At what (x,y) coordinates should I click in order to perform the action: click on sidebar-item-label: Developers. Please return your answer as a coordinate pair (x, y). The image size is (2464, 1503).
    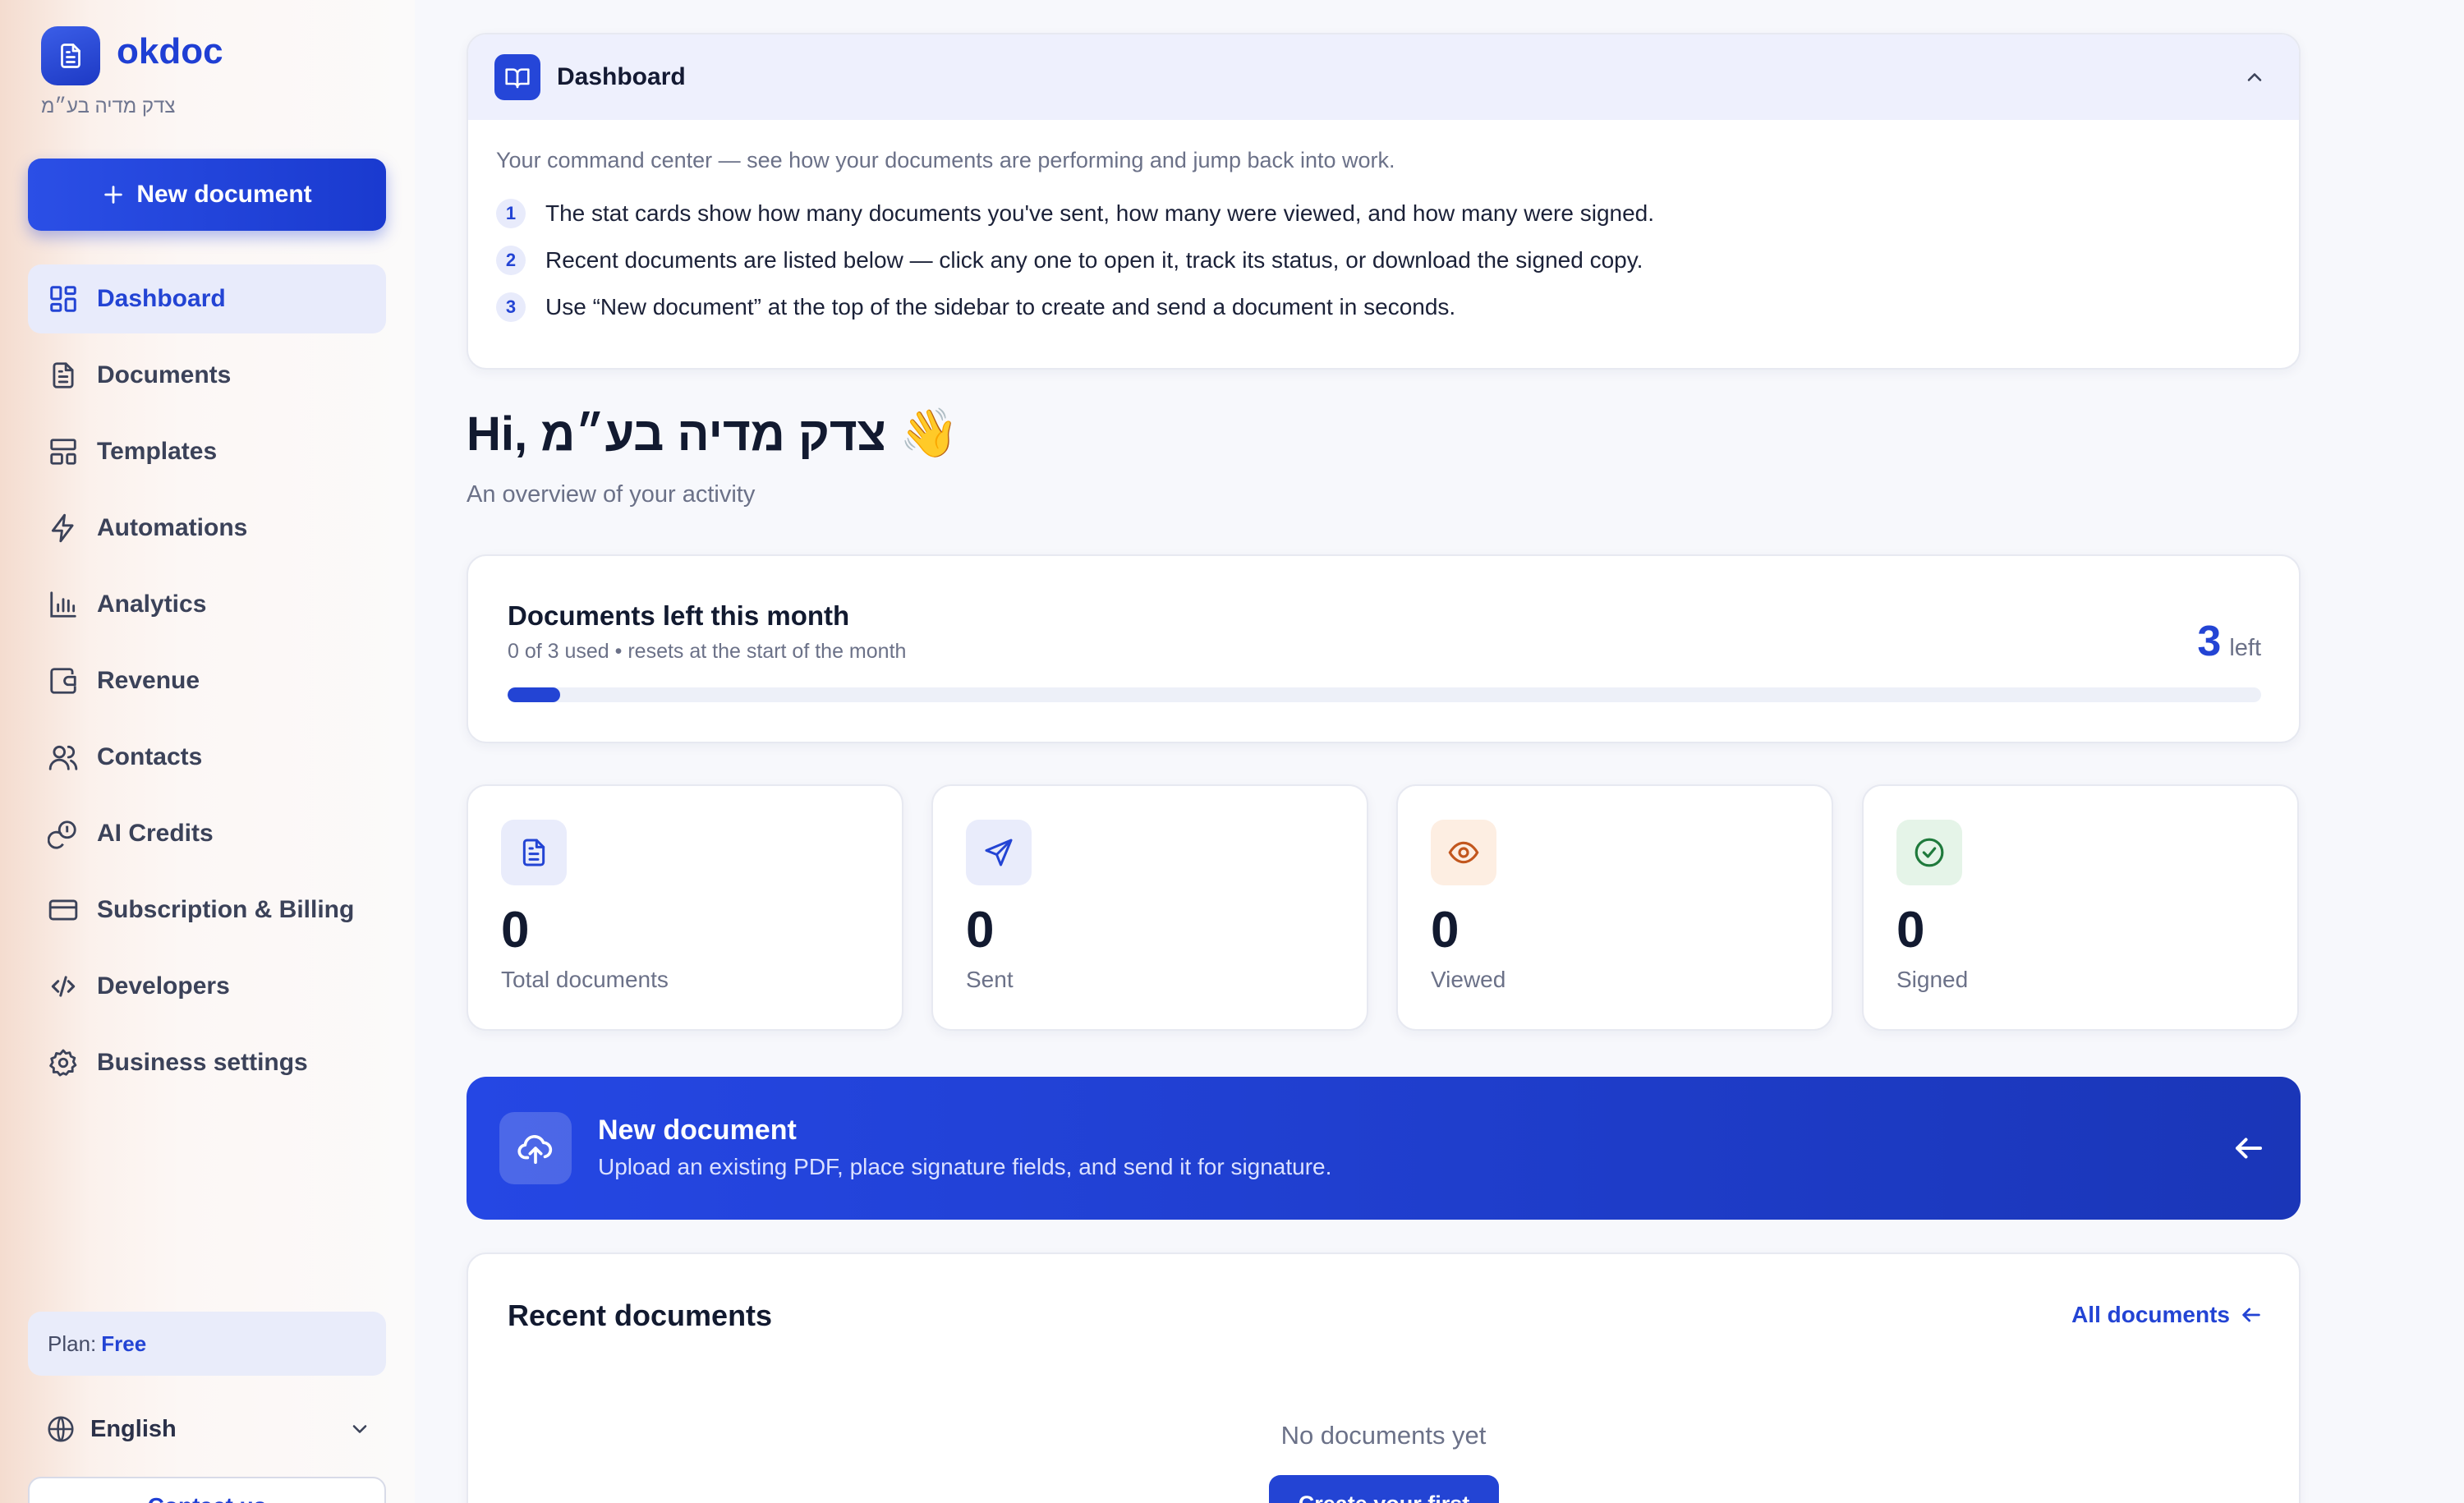
    Looking at the image, I should click on (163, 986).